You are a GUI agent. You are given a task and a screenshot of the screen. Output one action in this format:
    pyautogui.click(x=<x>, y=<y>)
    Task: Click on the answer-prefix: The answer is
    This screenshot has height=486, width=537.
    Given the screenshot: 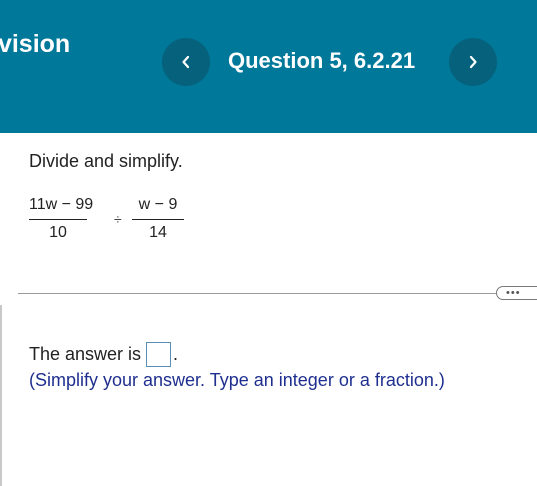 What is the action you would take?
    pyautogui.click(x=85, y=354)
    